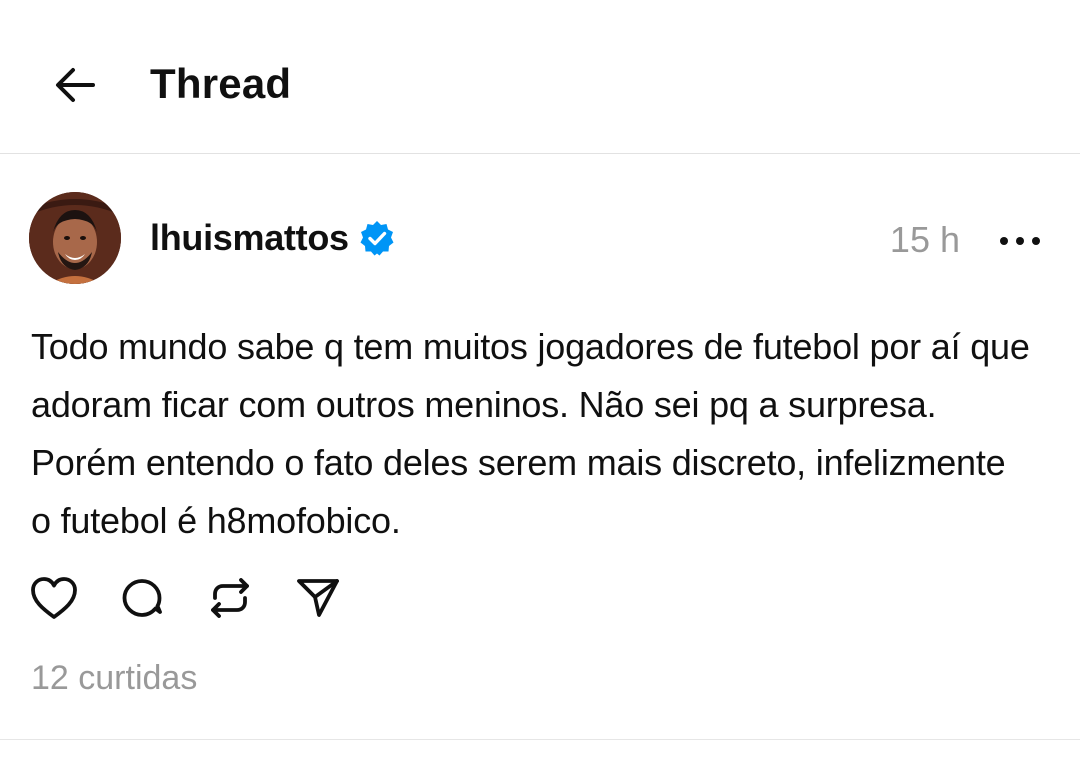 Image resolution: width=1080 pixels, height=781 pixels. I want to click on back-button, so click(75, 85).